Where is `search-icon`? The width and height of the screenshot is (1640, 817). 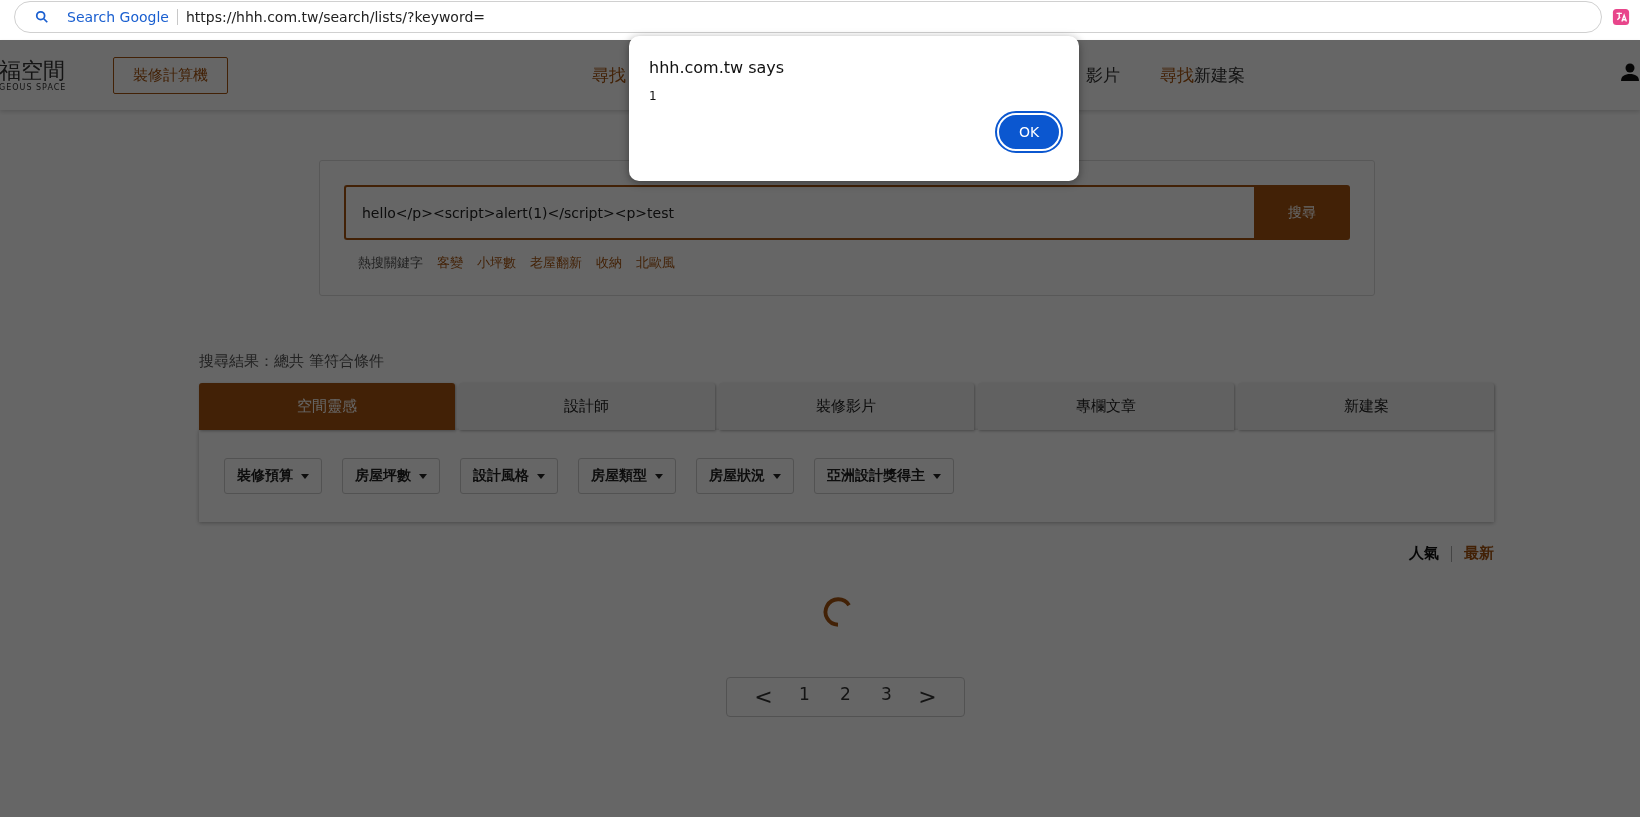
search-icon is located at coordinates (42, 17).